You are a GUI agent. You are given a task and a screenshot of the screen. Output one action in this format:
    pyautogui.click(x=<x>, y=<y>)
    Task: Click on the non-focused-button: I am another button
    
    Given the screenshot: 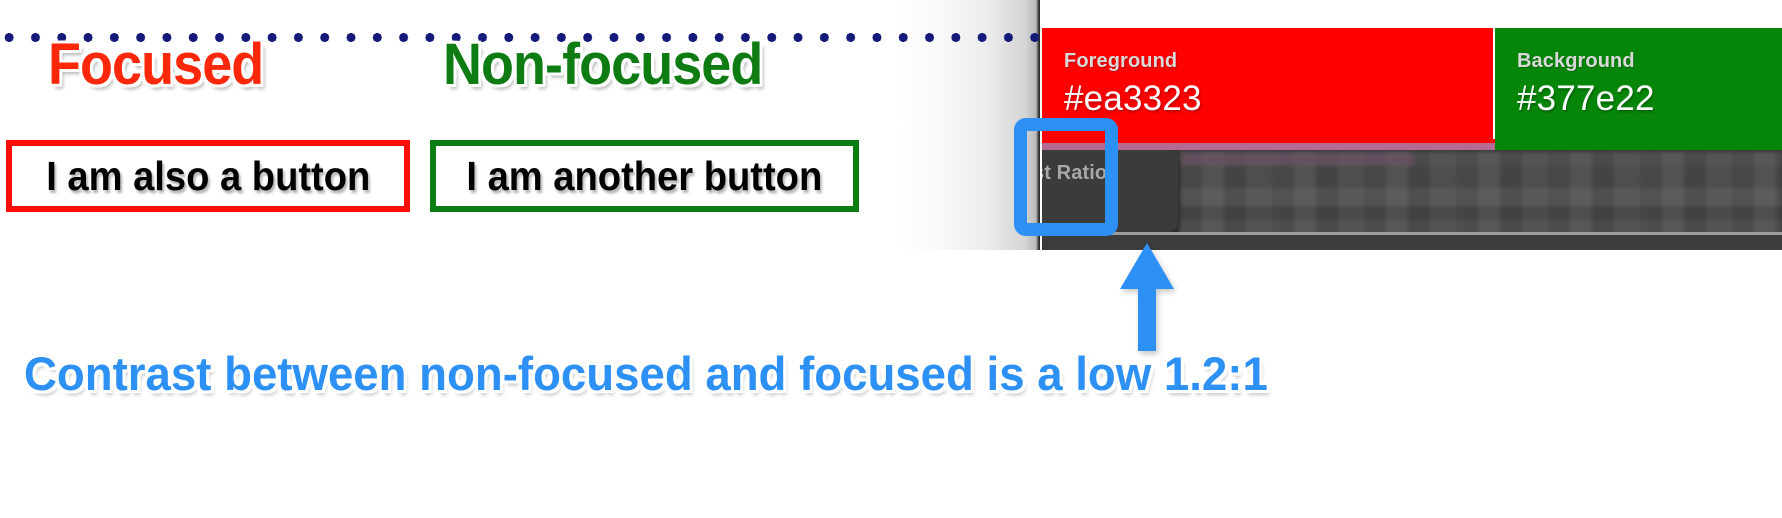 What is the action you would take?
    pyautogui.click(x=644, y=176)
    